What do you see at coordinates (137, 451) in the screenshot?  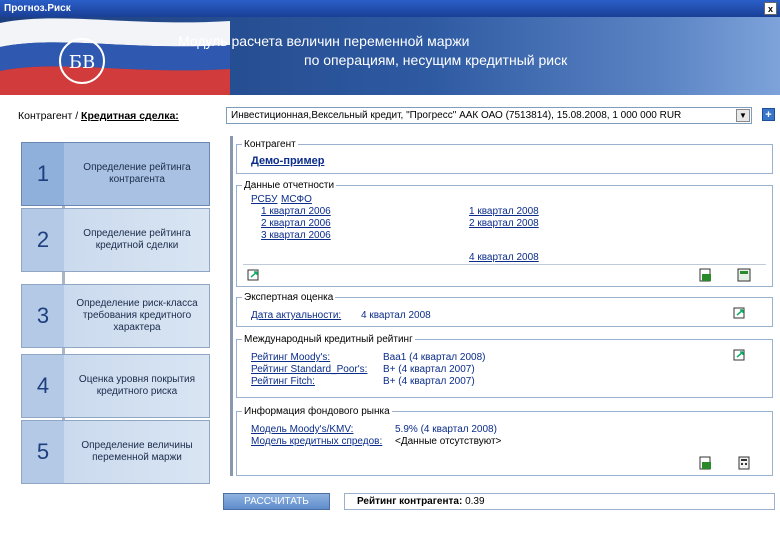 I see `step-label: Определение величины переменной маржи` at bounding box center [137, 451].